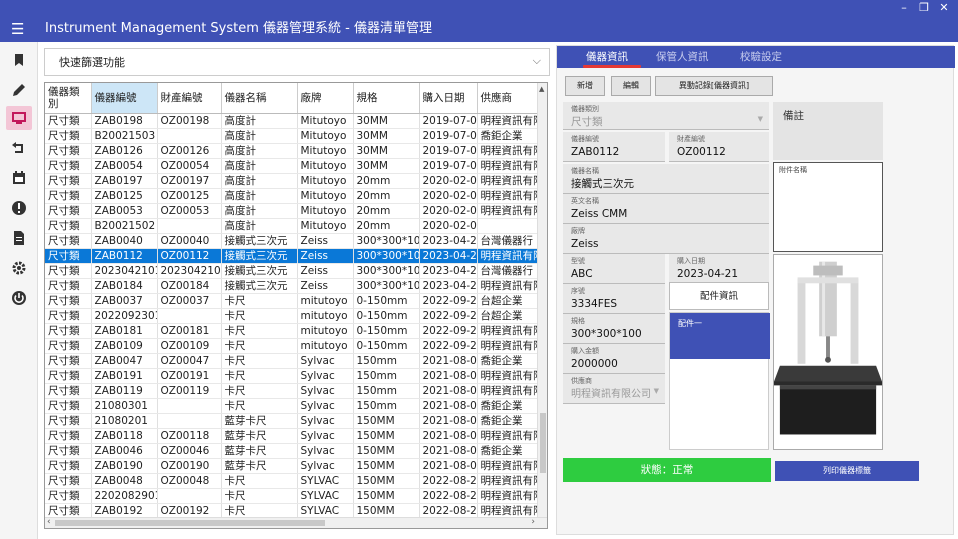 Image resolution: width=958 pixels, height=539 pixels. Describe the element at coordinates (325, 98) in the screenshot. I see `col-header-brand: 廠牌` at that location.